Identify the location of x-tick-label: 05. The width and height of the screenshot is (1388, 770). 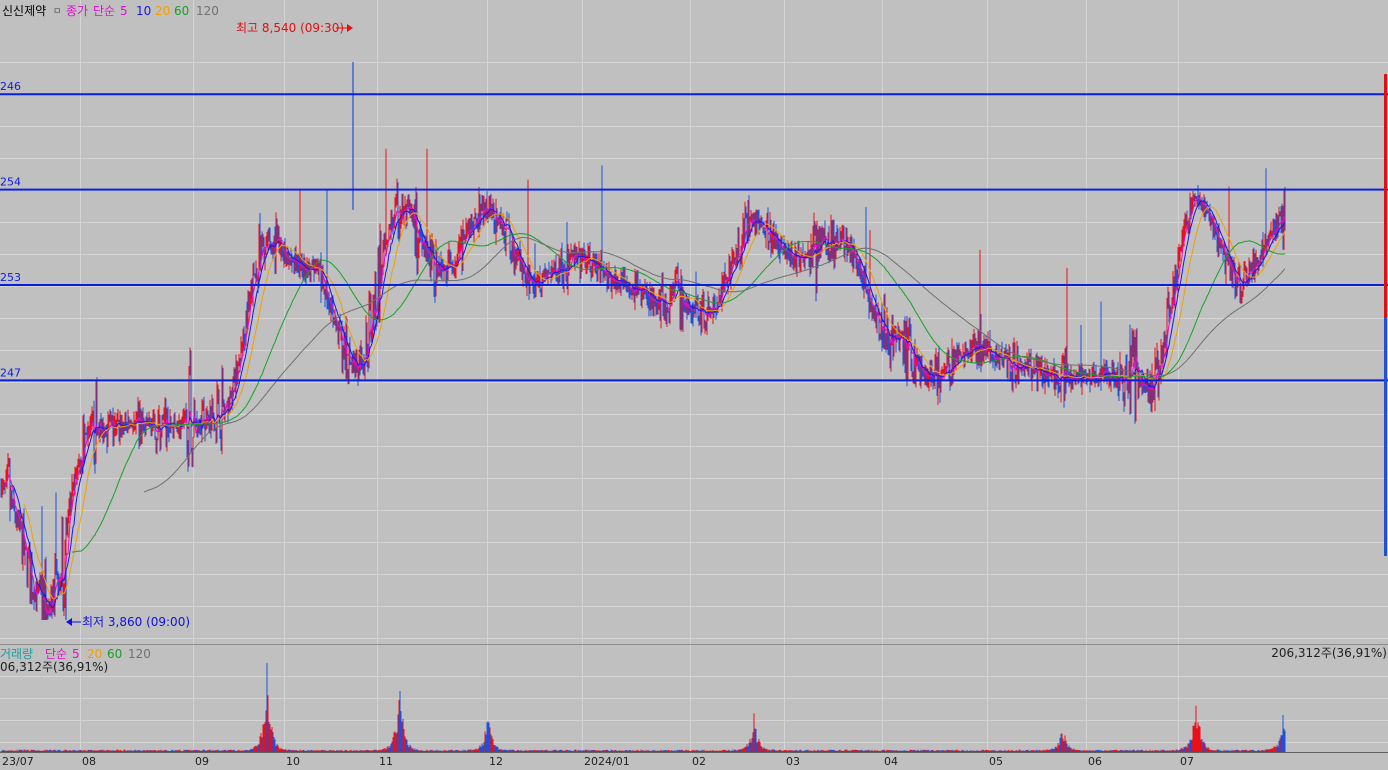
(996, 760).